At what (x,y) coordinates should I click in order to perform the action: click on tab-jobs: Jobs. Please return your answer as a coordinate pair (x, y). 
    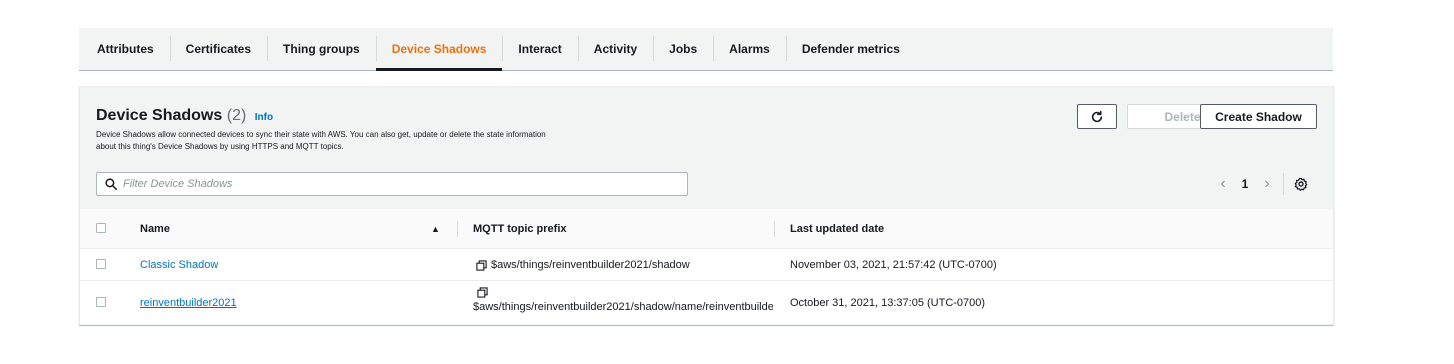
    Looking at the image, I should click on (683, 49).